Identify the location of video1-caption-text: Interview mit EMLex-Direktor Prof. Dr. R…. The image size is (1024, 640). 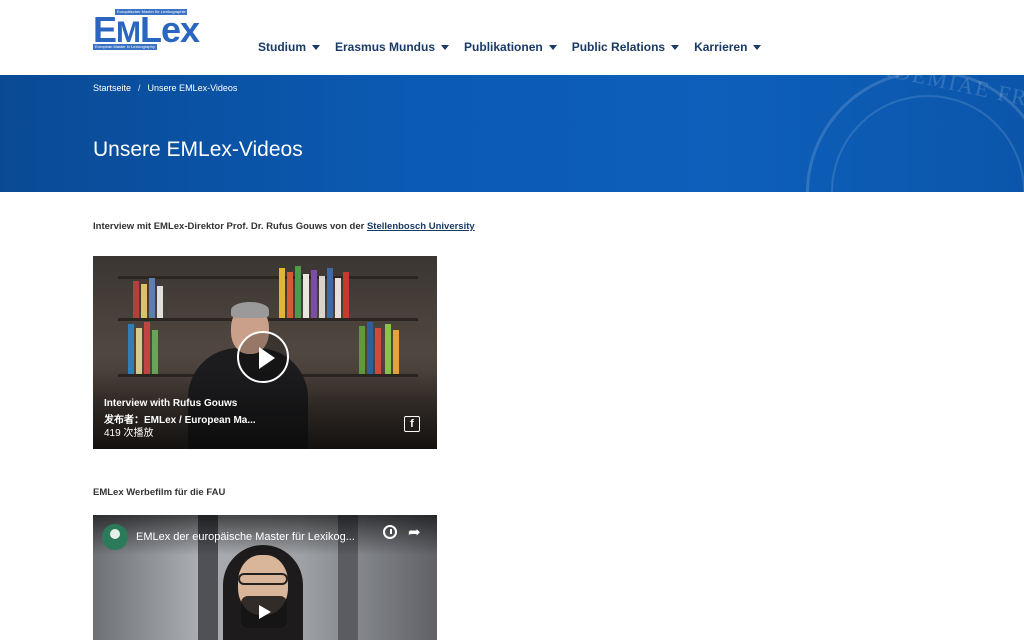
(230, 226).